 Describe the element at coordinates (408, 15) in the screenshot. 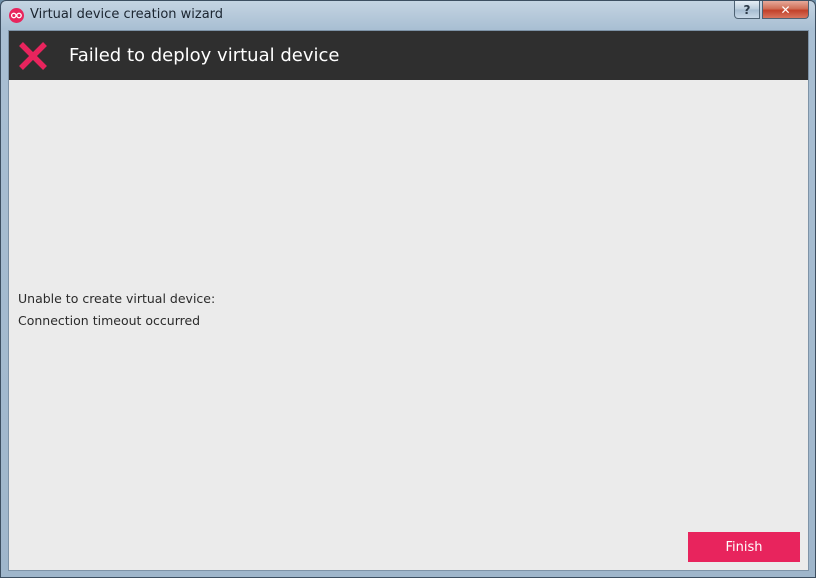

I see `title-bar: Virtual device creation wizard ? ✕` at that location.